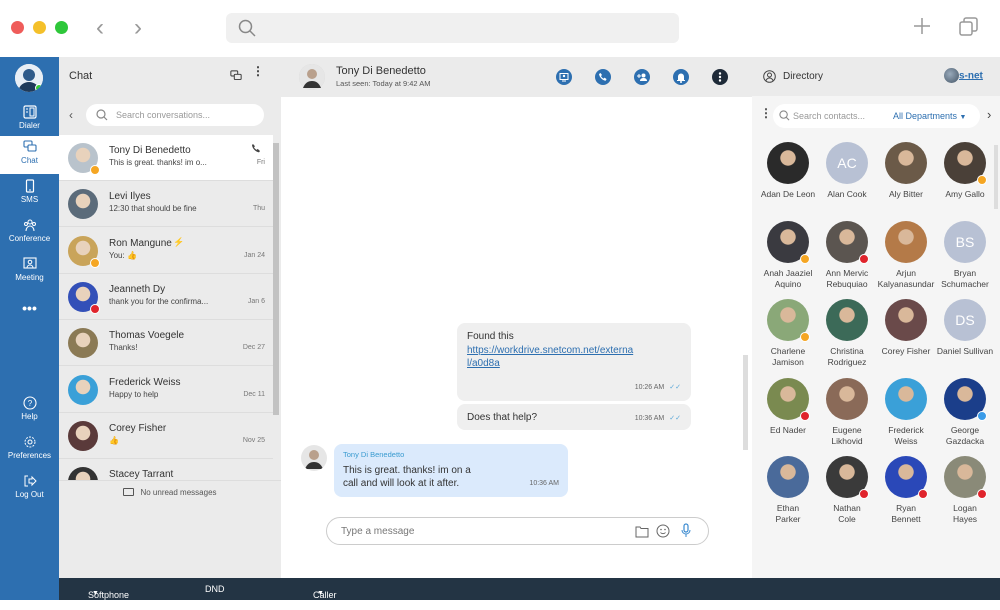 This screenshot has height=610, width=1000. What do you see at coordinates (166, 469) in the screenshot?
I see `conversation-item: Stacey Tarrant` at bounding box center [166, 469].